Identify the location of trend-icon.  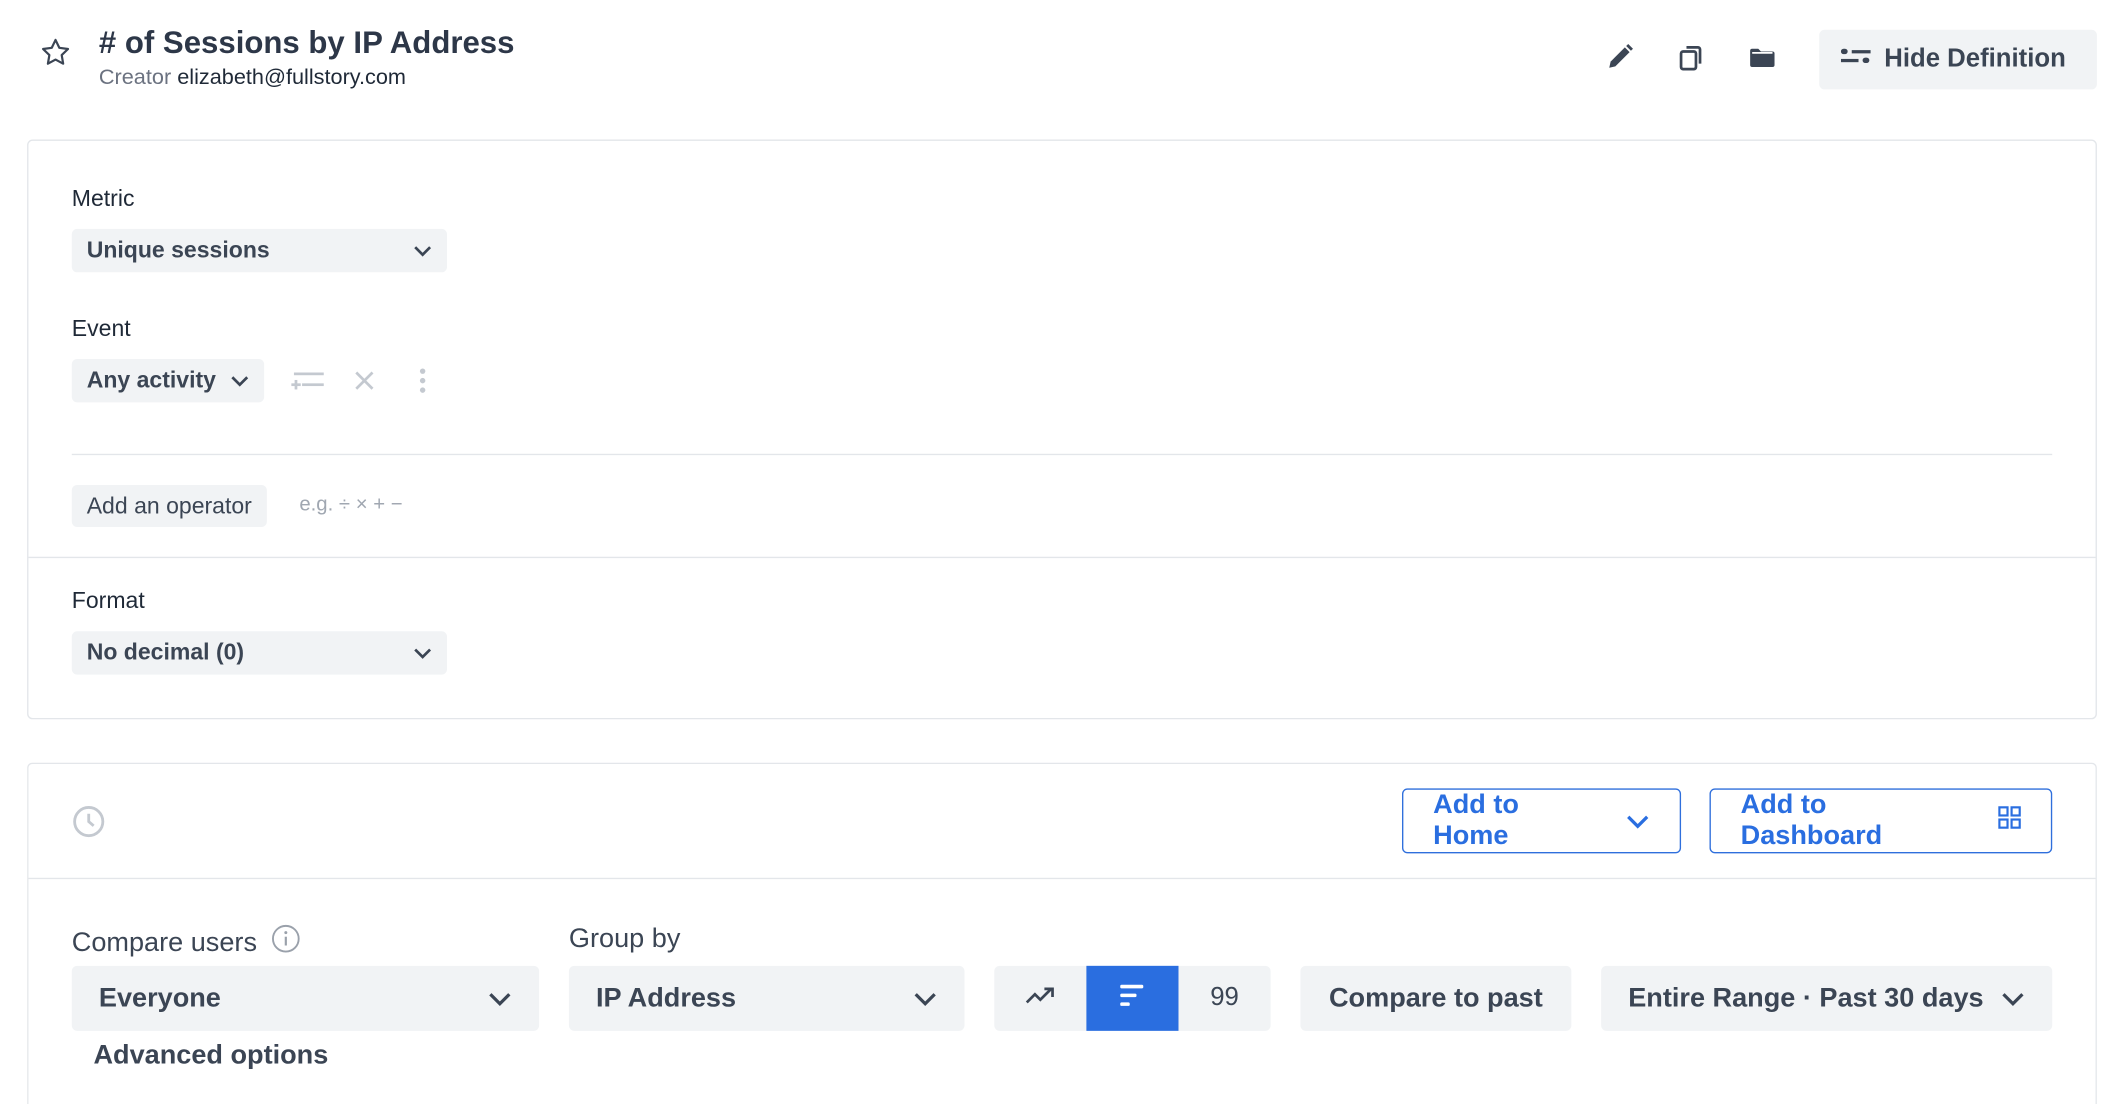
(1040, 998).